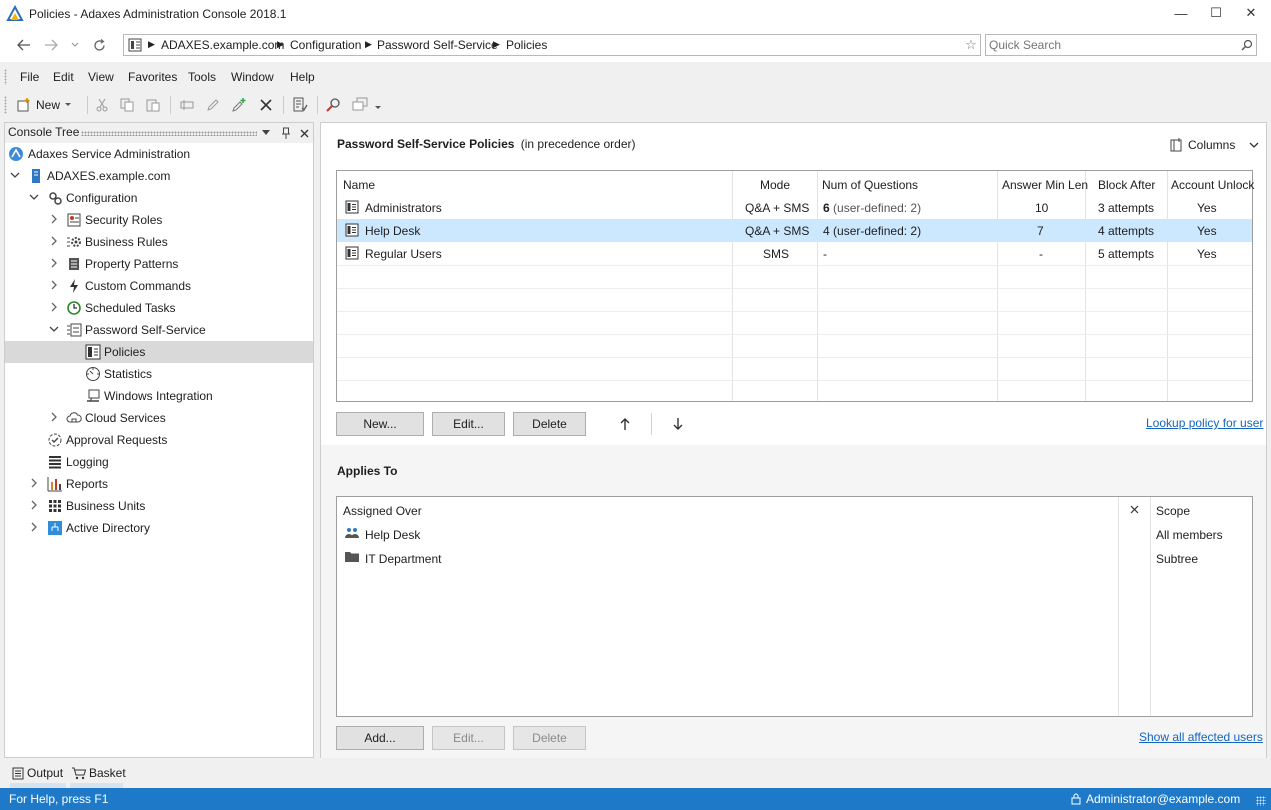 The width and height of the screenshot is (1271, 810). I want to click on columns-button: Columns, so click(1214, 145).